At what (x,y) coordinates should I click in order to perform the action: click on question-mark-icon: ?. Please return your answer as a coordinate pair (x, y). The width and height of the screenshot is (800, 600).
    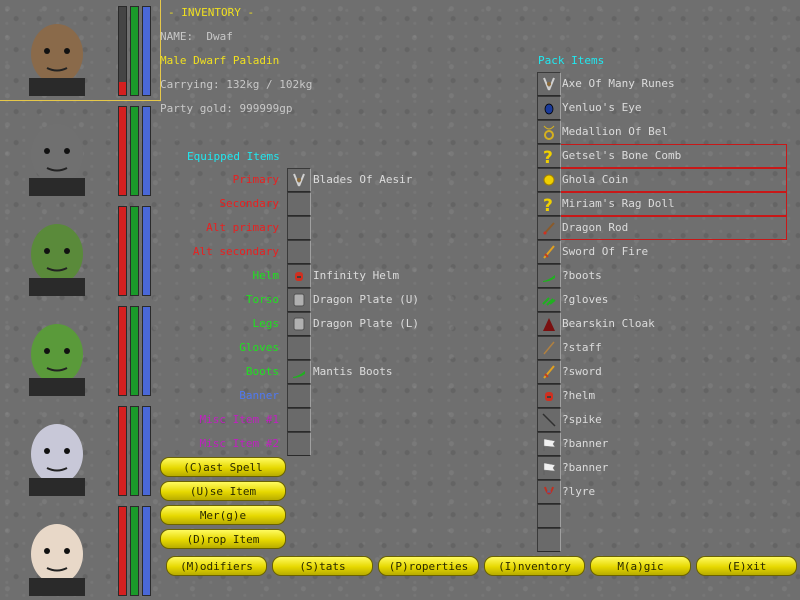
    Looking at the image, I should click on (549, 158).